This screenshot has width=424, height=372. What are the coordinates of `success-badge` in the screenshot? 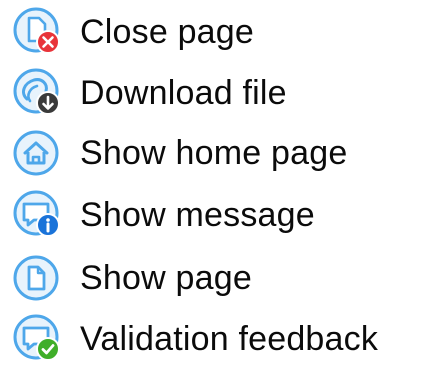 It's located at (48, 349).